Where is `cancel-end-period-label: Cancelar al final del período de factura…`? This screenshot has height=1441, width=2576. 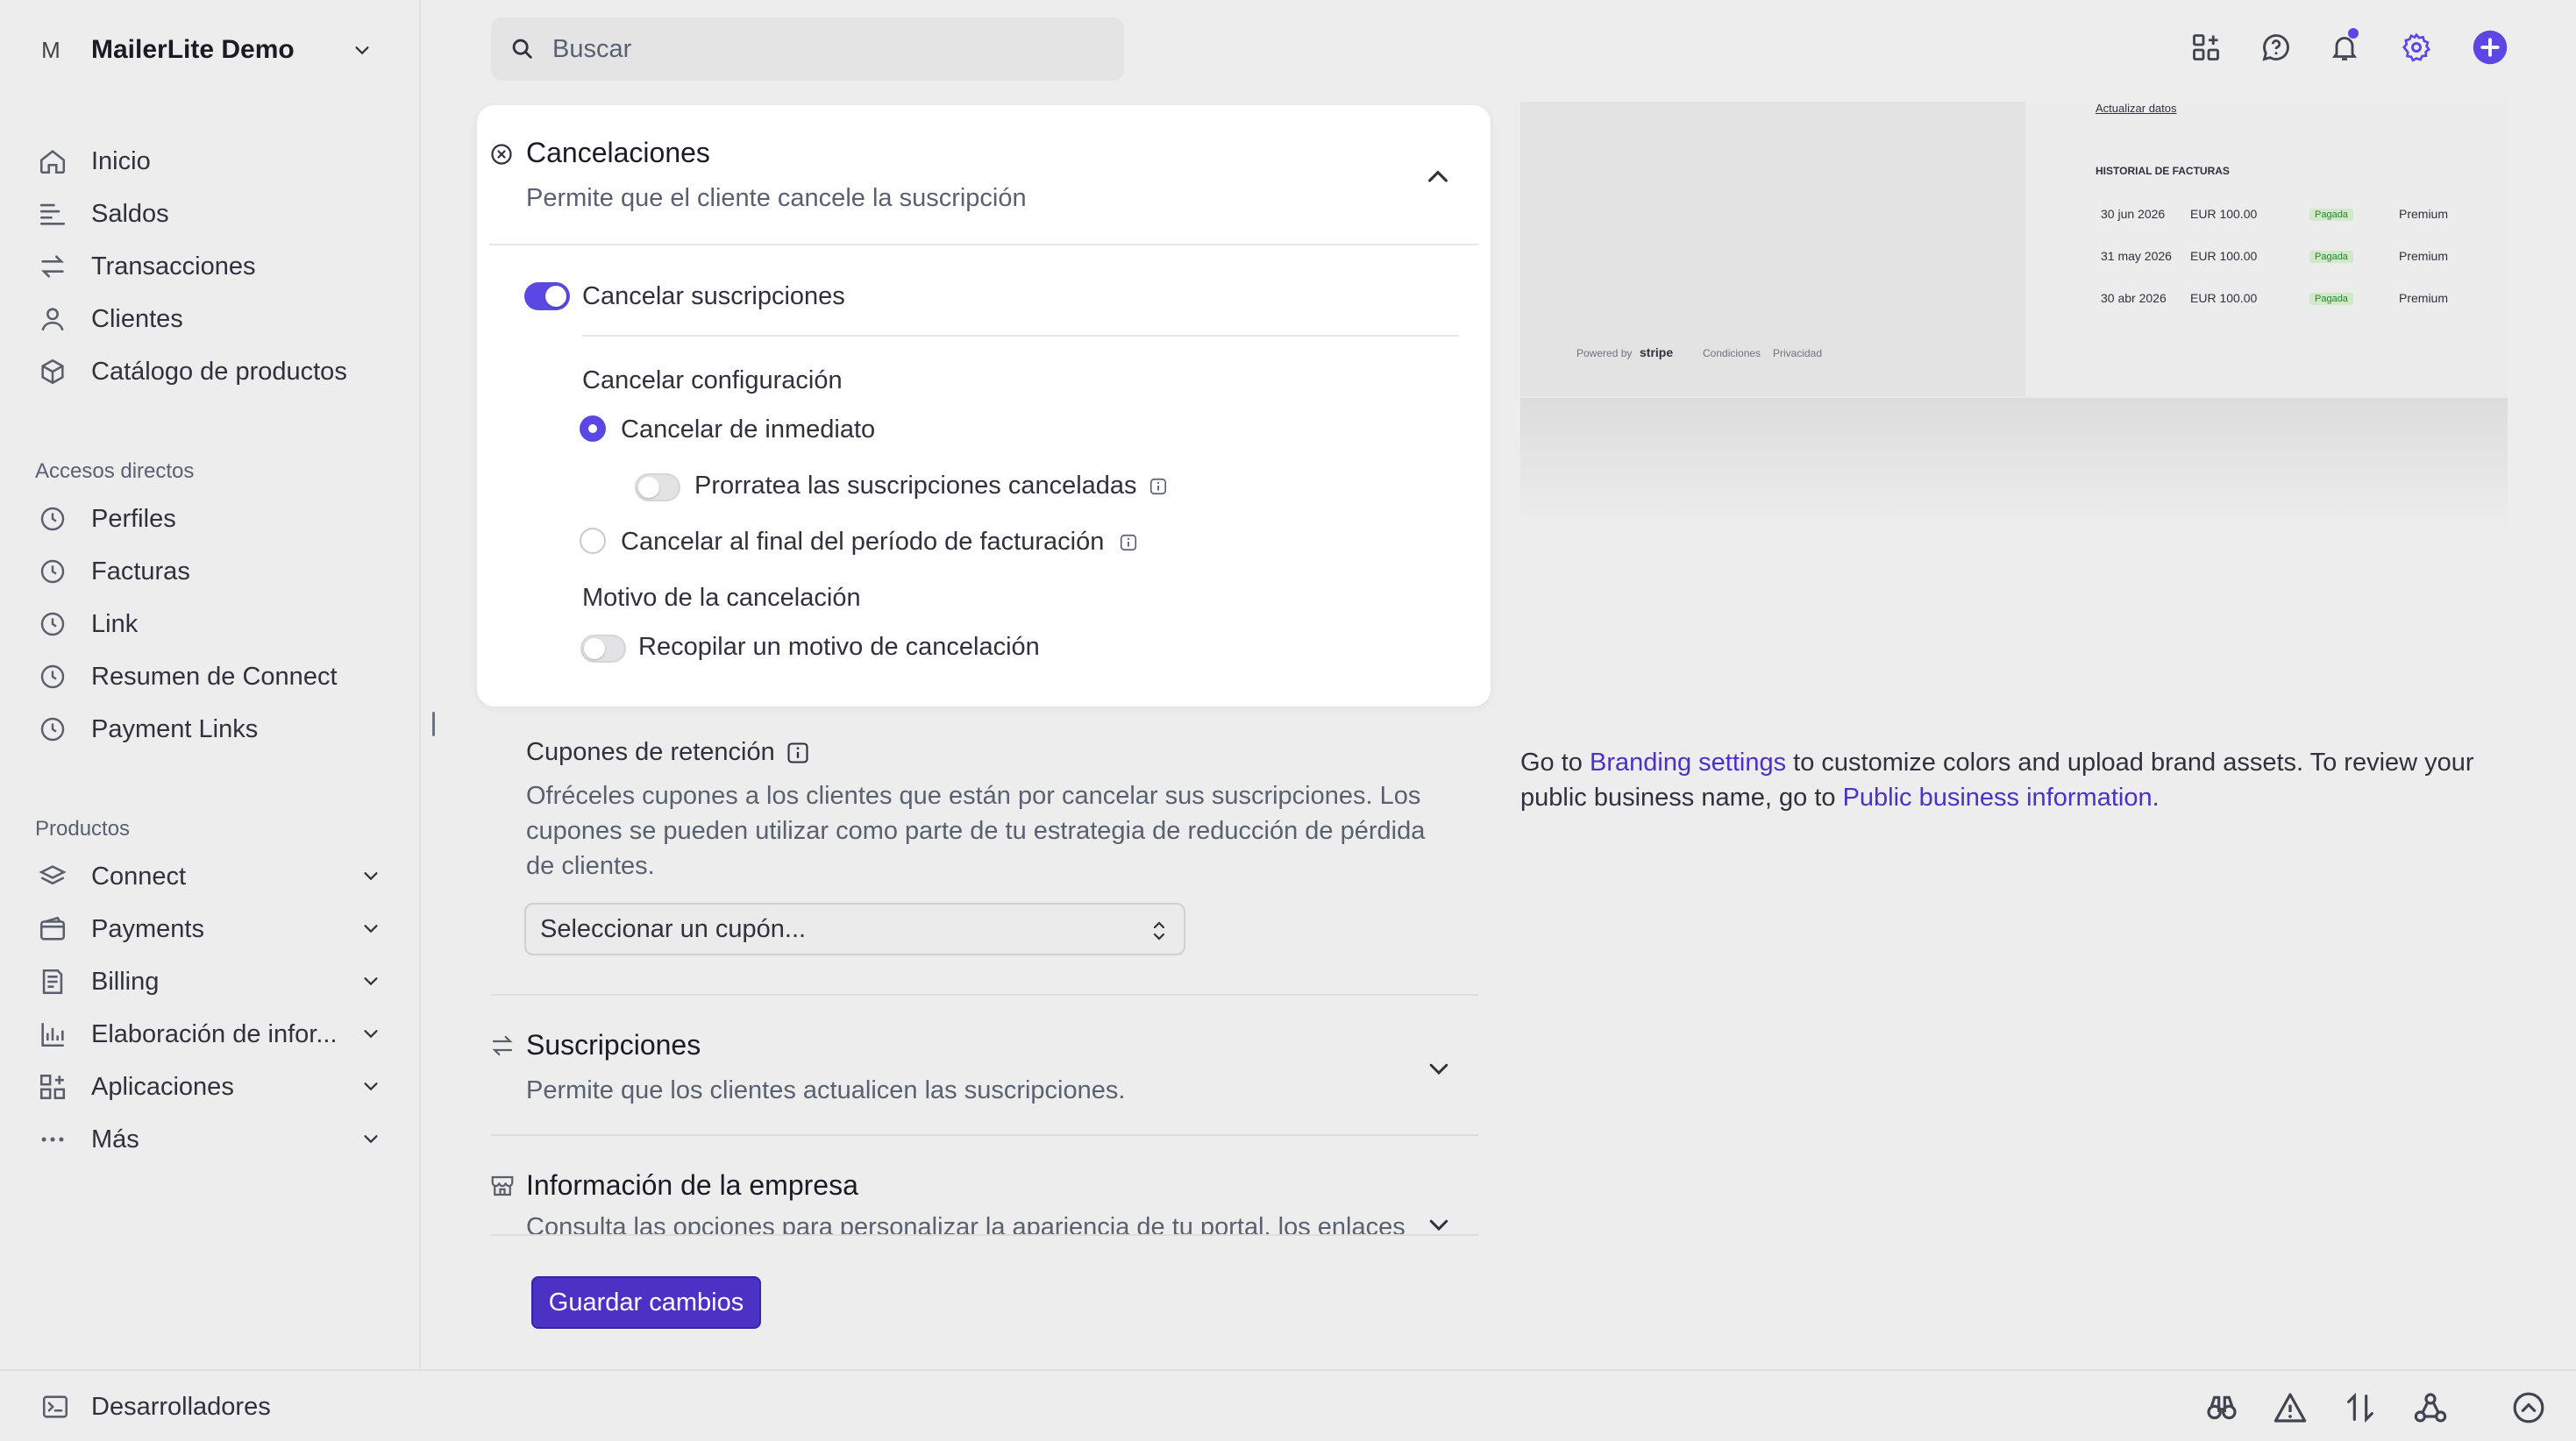 cancel-end-period-label: Cancelar al final del período de factura… is located at coordinates (863, 542).